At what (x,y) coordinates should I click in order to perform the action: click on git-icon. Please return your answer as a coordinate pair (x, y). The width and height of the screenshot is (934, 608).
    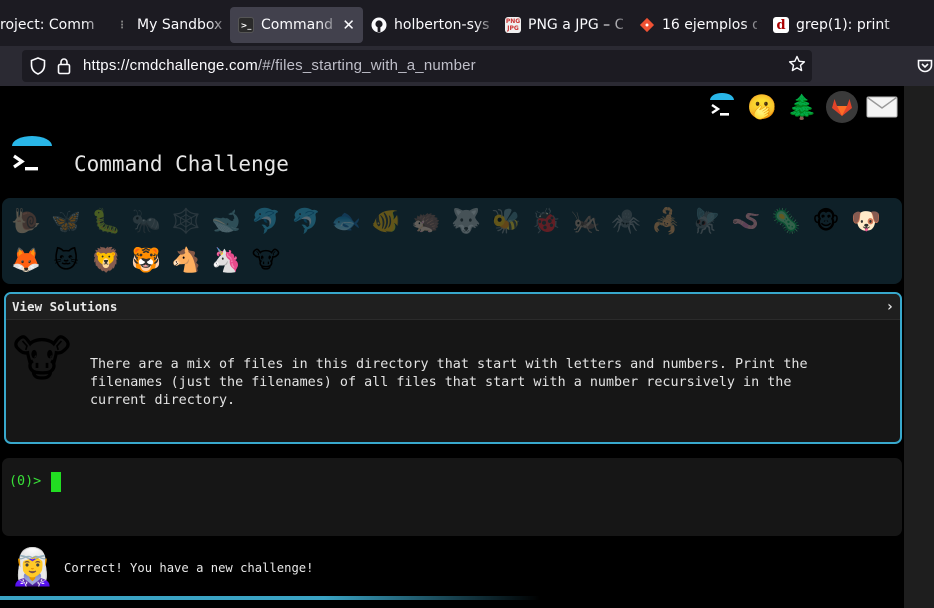
    Looking at the image, I should click on (647, 25).